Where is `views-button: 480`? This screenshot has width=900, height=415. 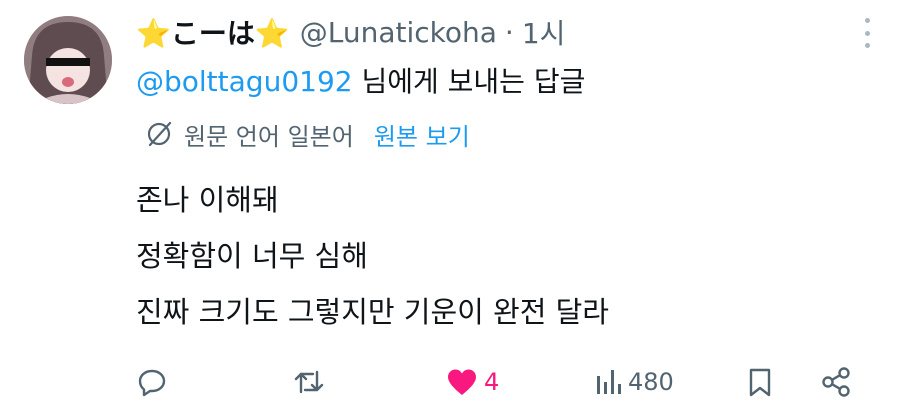
views-button: 480 is located at coordinates (634, 382).